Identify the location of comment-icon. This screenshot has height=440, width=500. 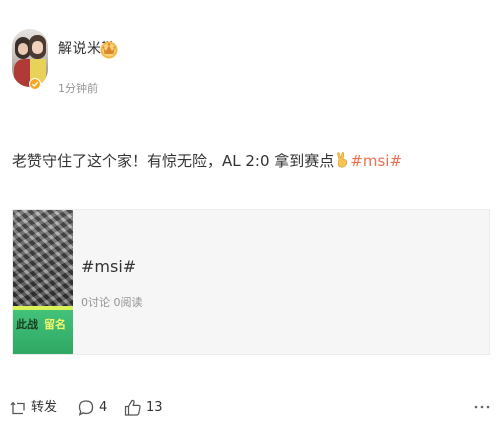
(86, 408).